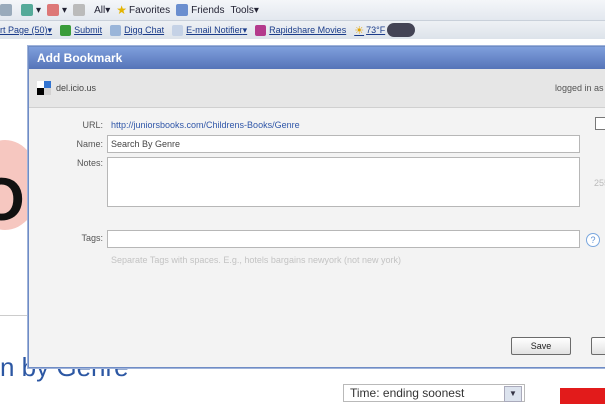  What do you see at coordinates (102, 10) in the screenshot?
I see `all-menu: All ▾` at bounding box center [102, 10].